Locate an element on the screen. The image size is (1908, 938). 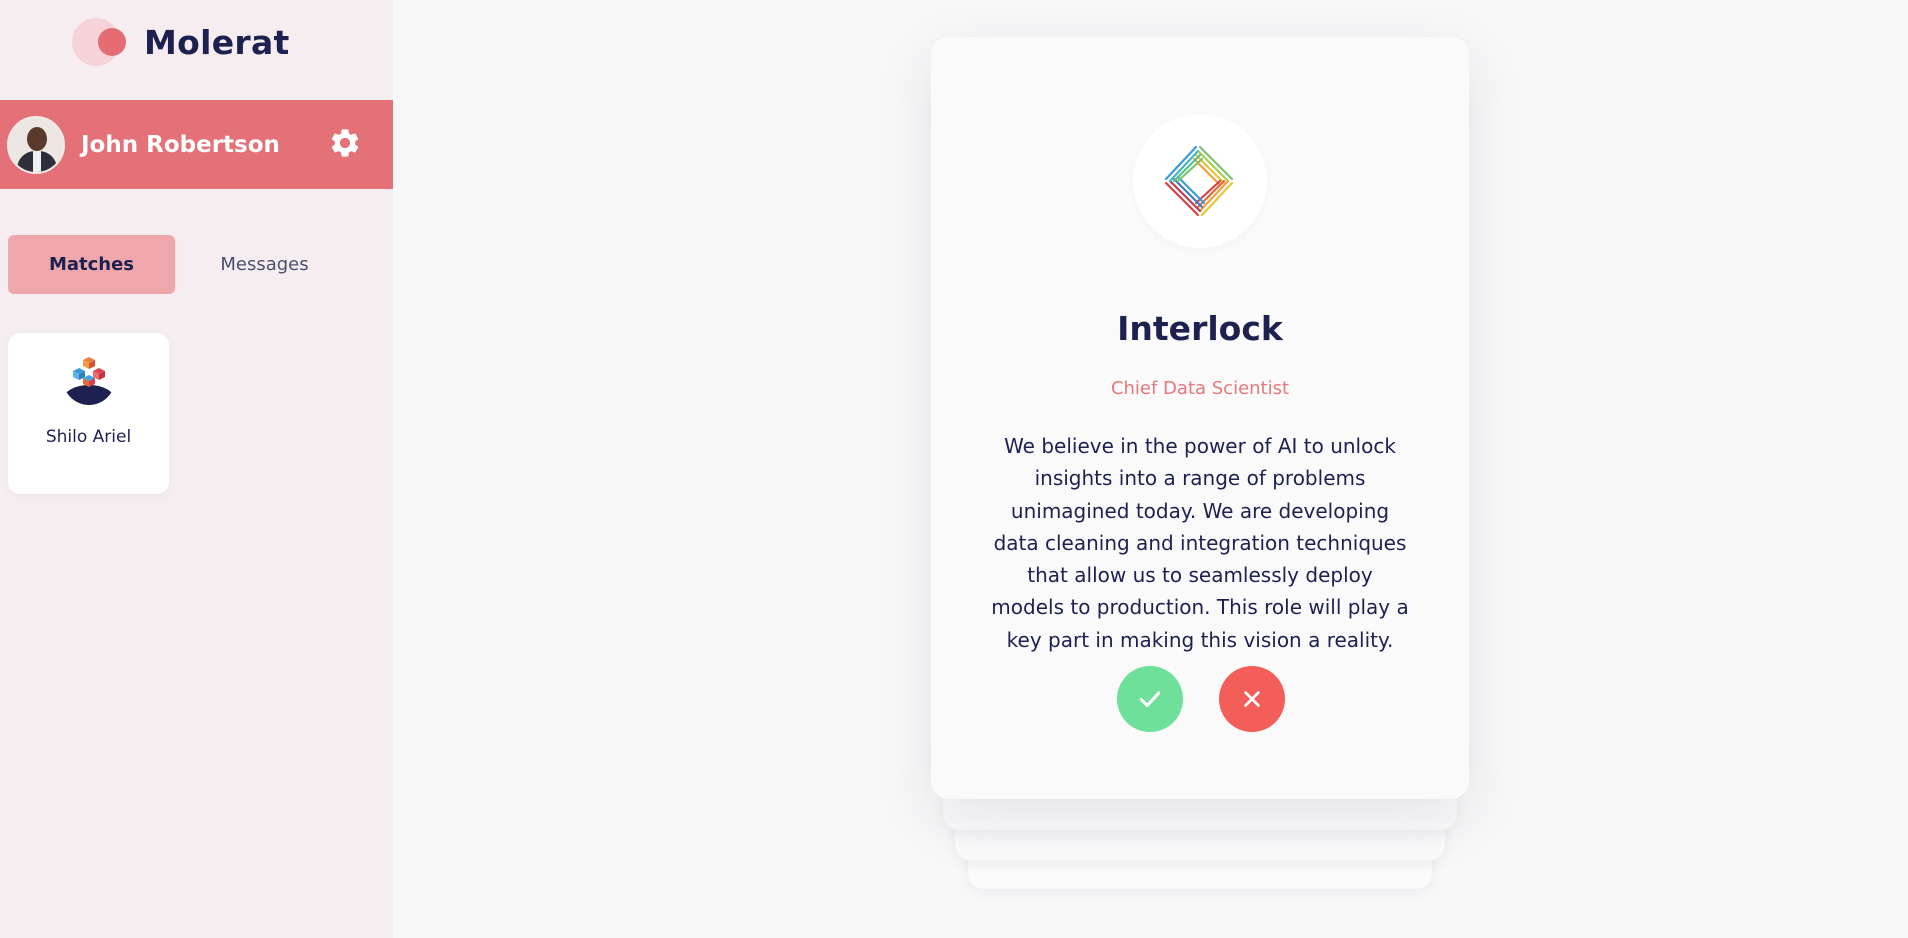
reject-button is located at coordinates (1252, 699).